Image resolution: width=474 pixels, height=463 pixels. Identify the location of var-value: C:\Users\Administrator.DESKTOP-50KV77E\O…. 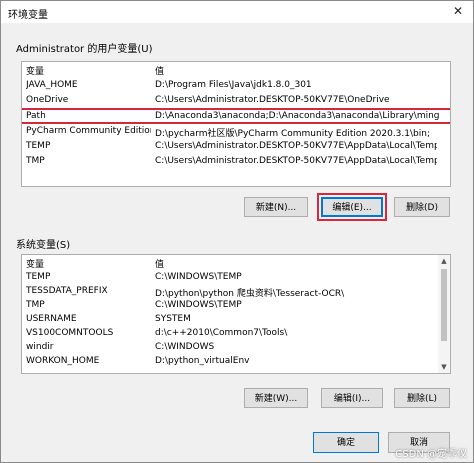
(272, 100).